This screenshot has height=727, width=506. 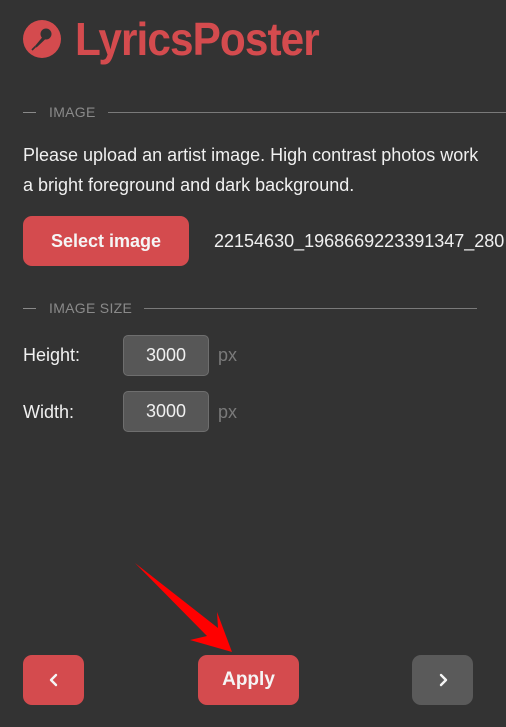 I want to click on app-title: LyricsPoster, so click(x=197, y=39).